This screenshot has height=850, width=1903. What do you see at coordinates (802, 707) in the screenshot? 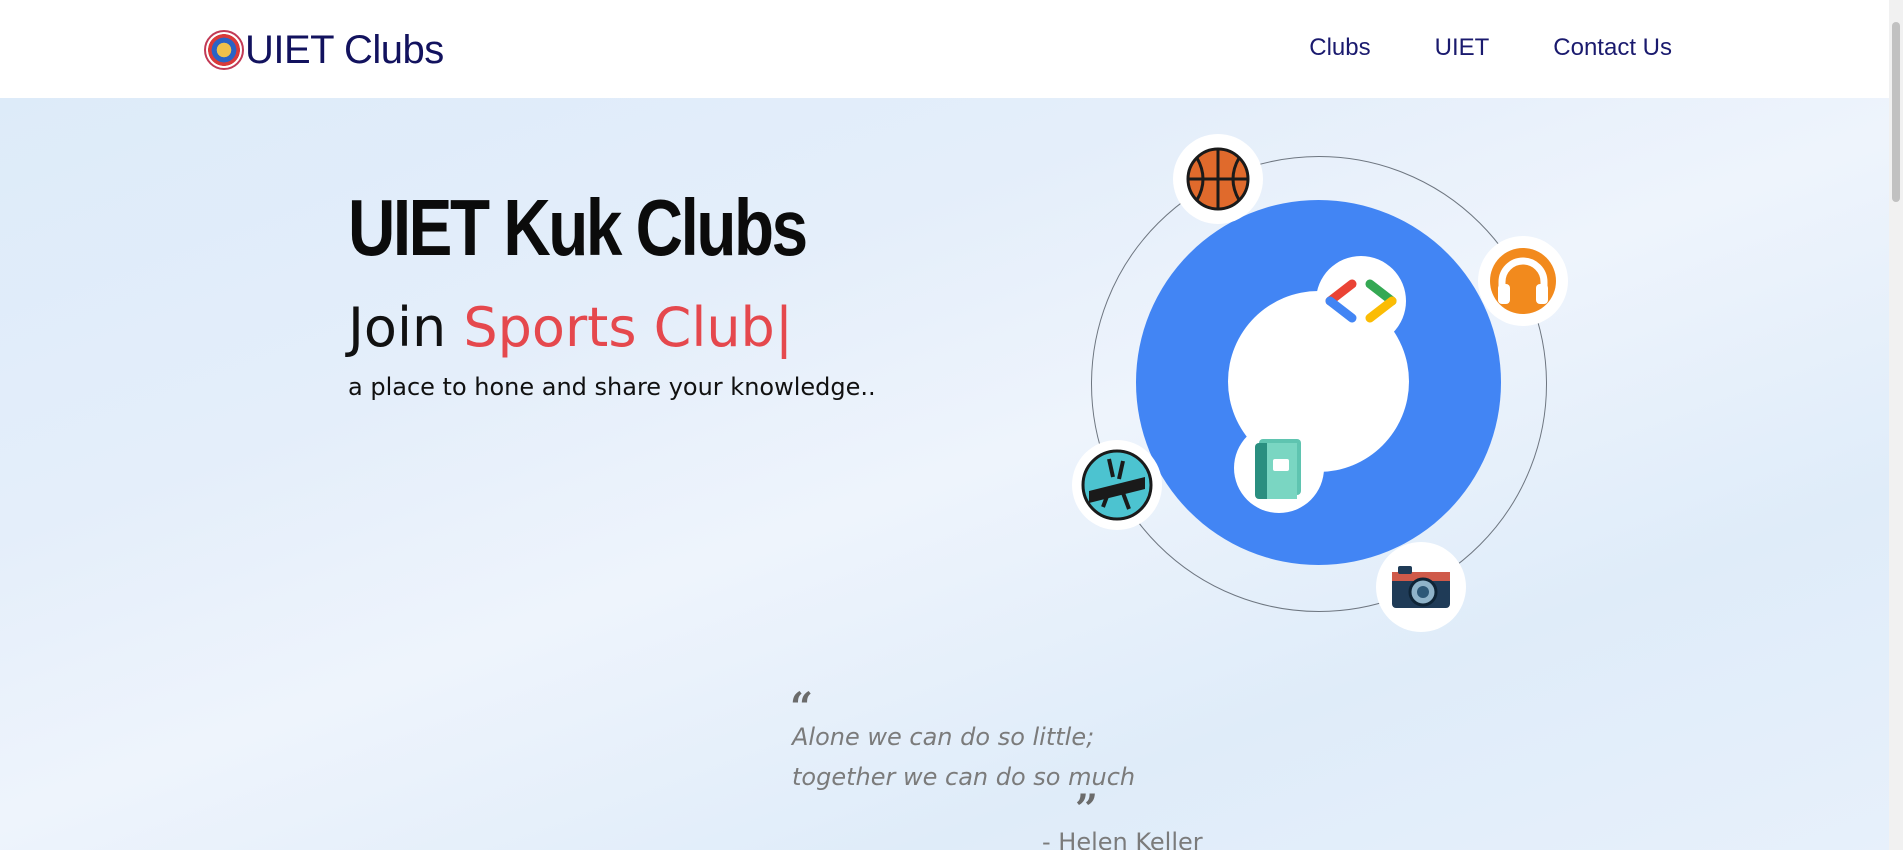
I see `quote-open-mark: “` at bounding box center [802, 707].